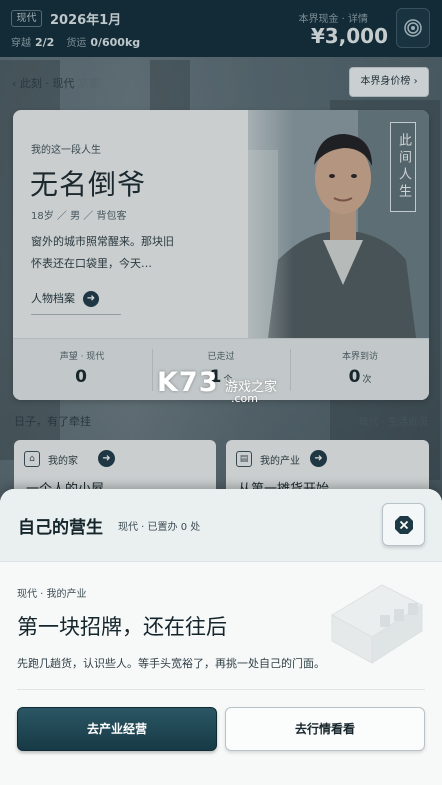 The height and width of the screenshot is (785, 442). Describe the element at coordinates (117, 729) in the screenshot. I see `manage-business-button: 去产业经营` at that location.